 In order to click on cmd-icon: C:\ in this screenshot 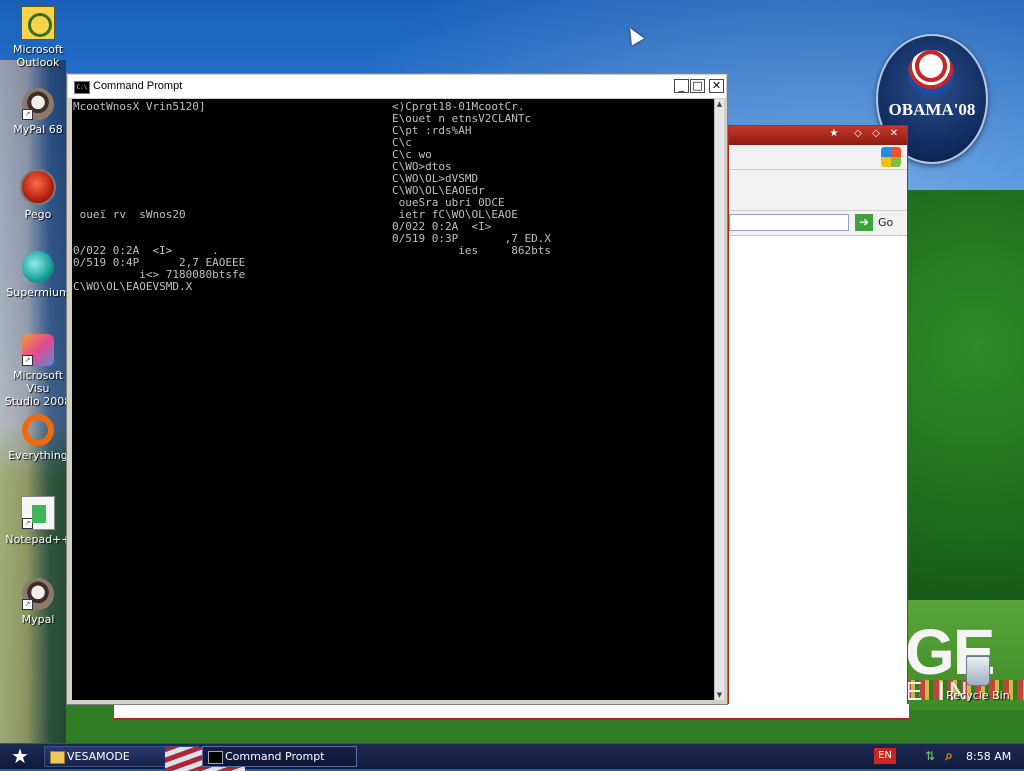, I will do `click(82, 87)`.